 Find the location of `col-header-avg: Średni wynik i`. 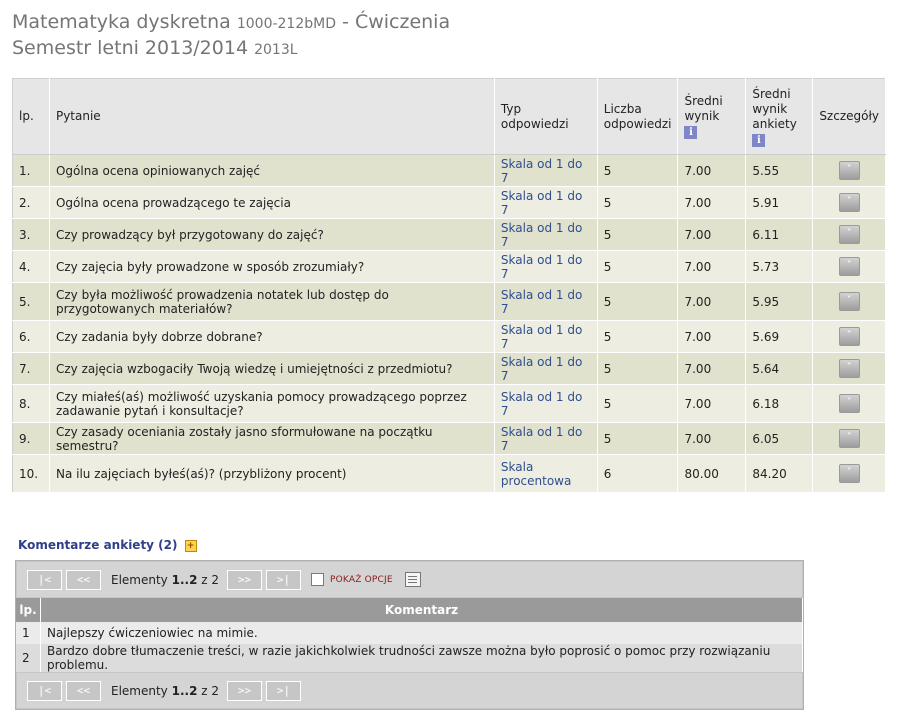

col-header-avg: Średni wynik i is located at coordinates (712, 116).